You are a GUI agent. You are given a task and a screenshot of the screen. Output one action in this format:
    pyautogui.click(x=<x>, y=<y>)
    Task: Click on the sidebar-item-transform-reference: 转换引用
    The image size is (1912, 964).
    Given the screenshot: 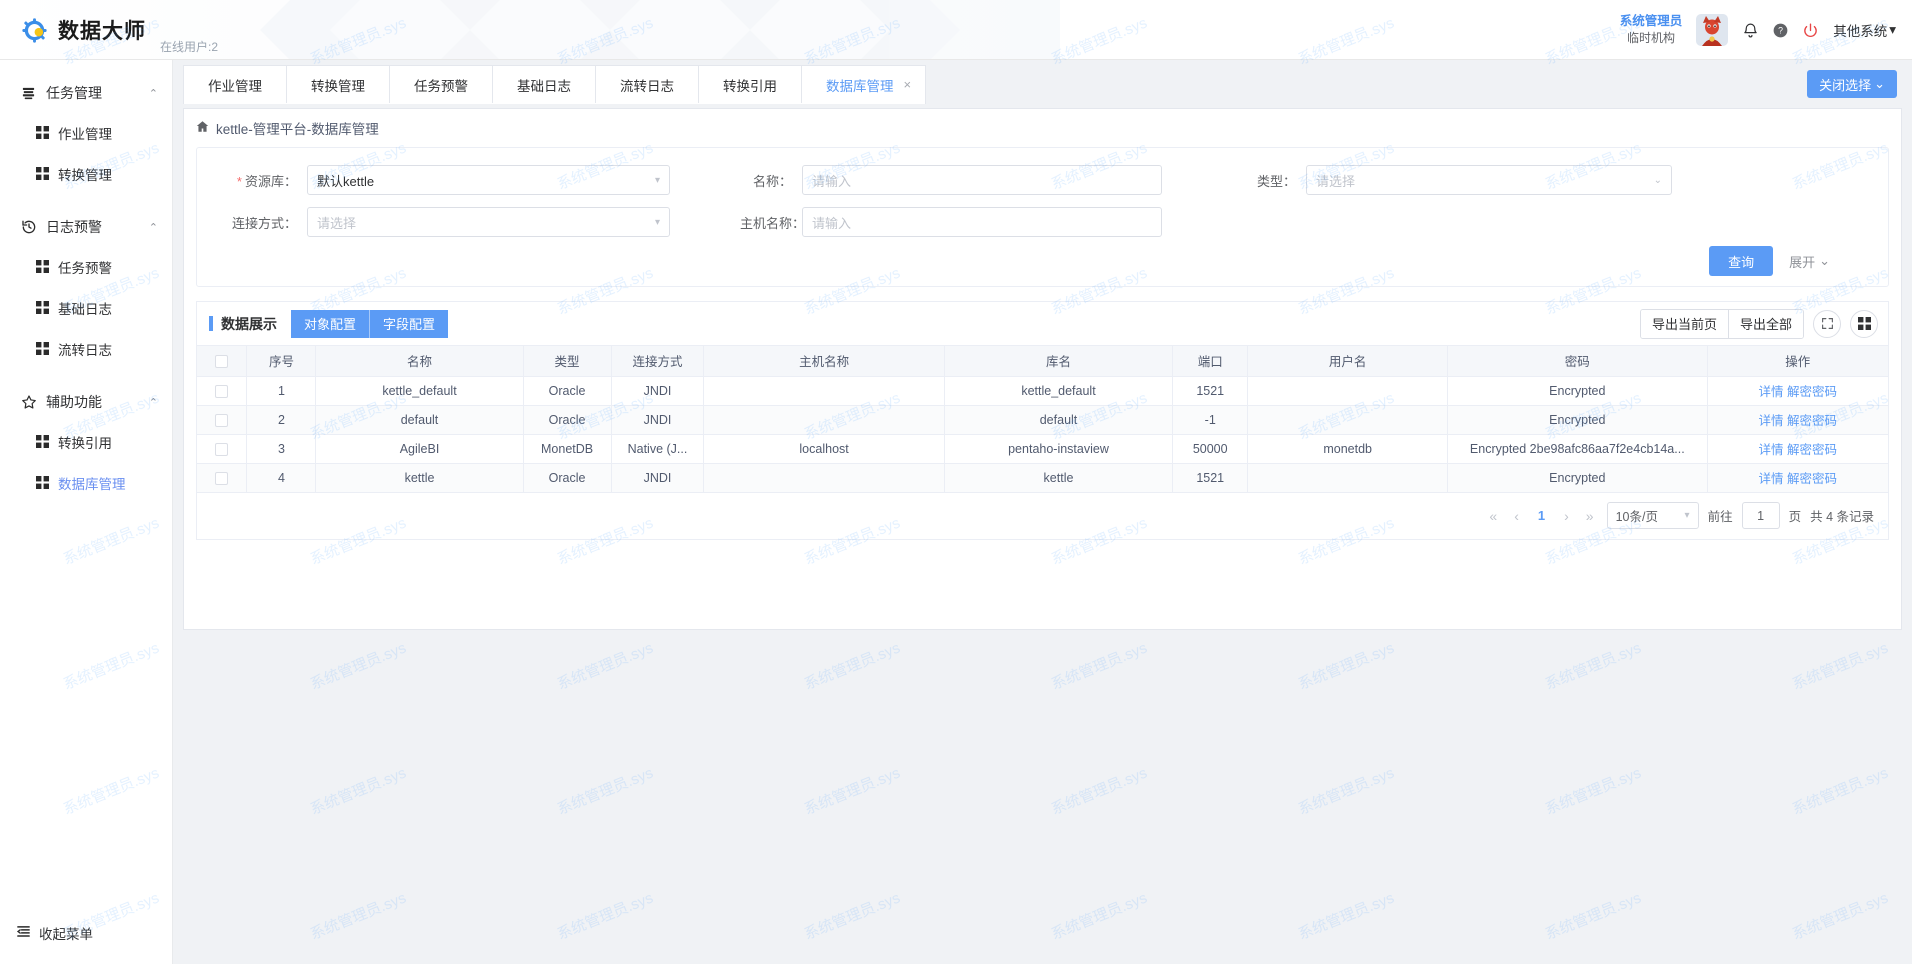 What is the action you would take?
    pyautogui.click(x=86, y=441)
    